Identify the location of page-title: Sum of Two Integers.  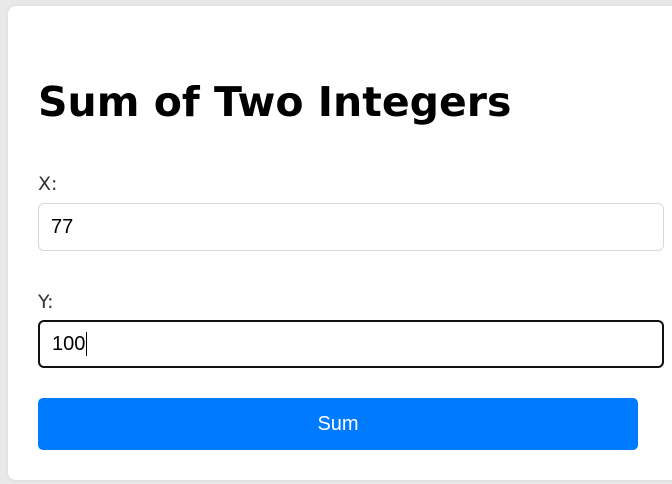
(275, 102).